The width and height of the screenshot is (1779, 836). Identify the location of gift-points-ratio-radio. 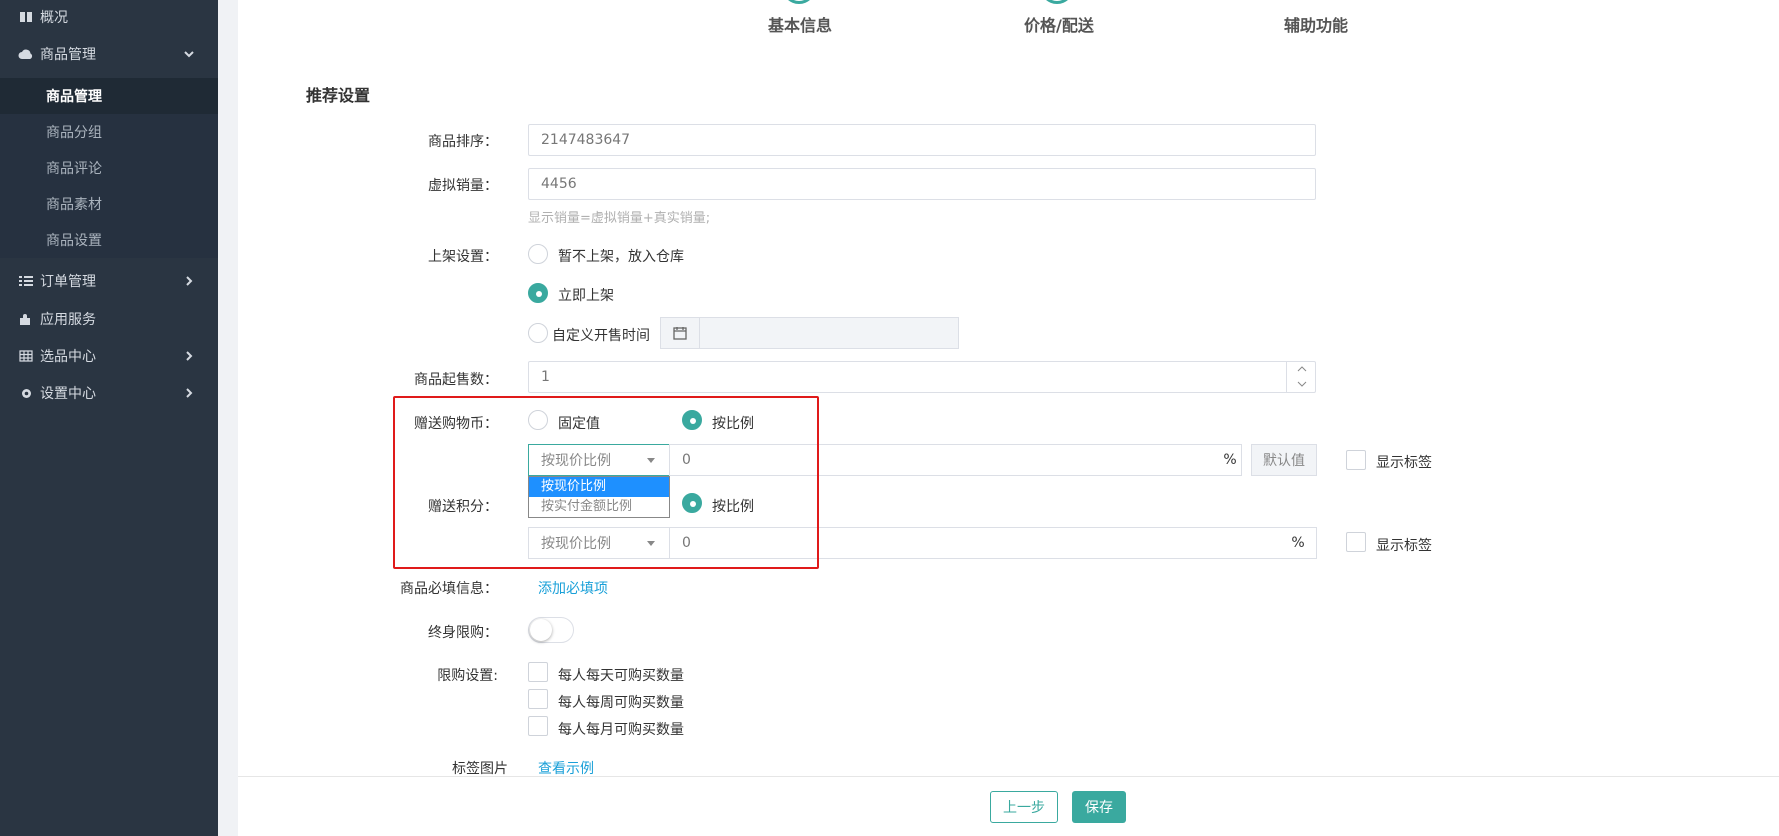
(692, 503).